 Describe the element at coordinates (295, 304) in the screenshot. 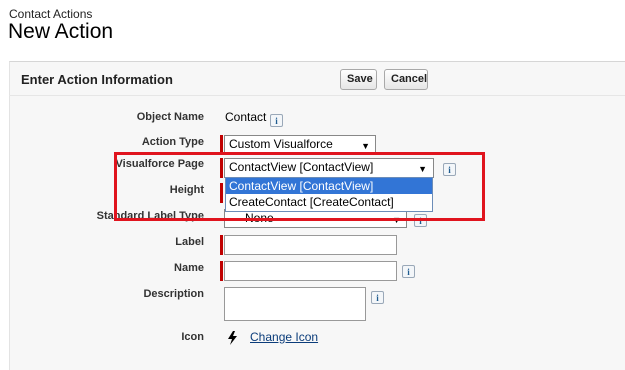

I see `description-textarea` at that location.